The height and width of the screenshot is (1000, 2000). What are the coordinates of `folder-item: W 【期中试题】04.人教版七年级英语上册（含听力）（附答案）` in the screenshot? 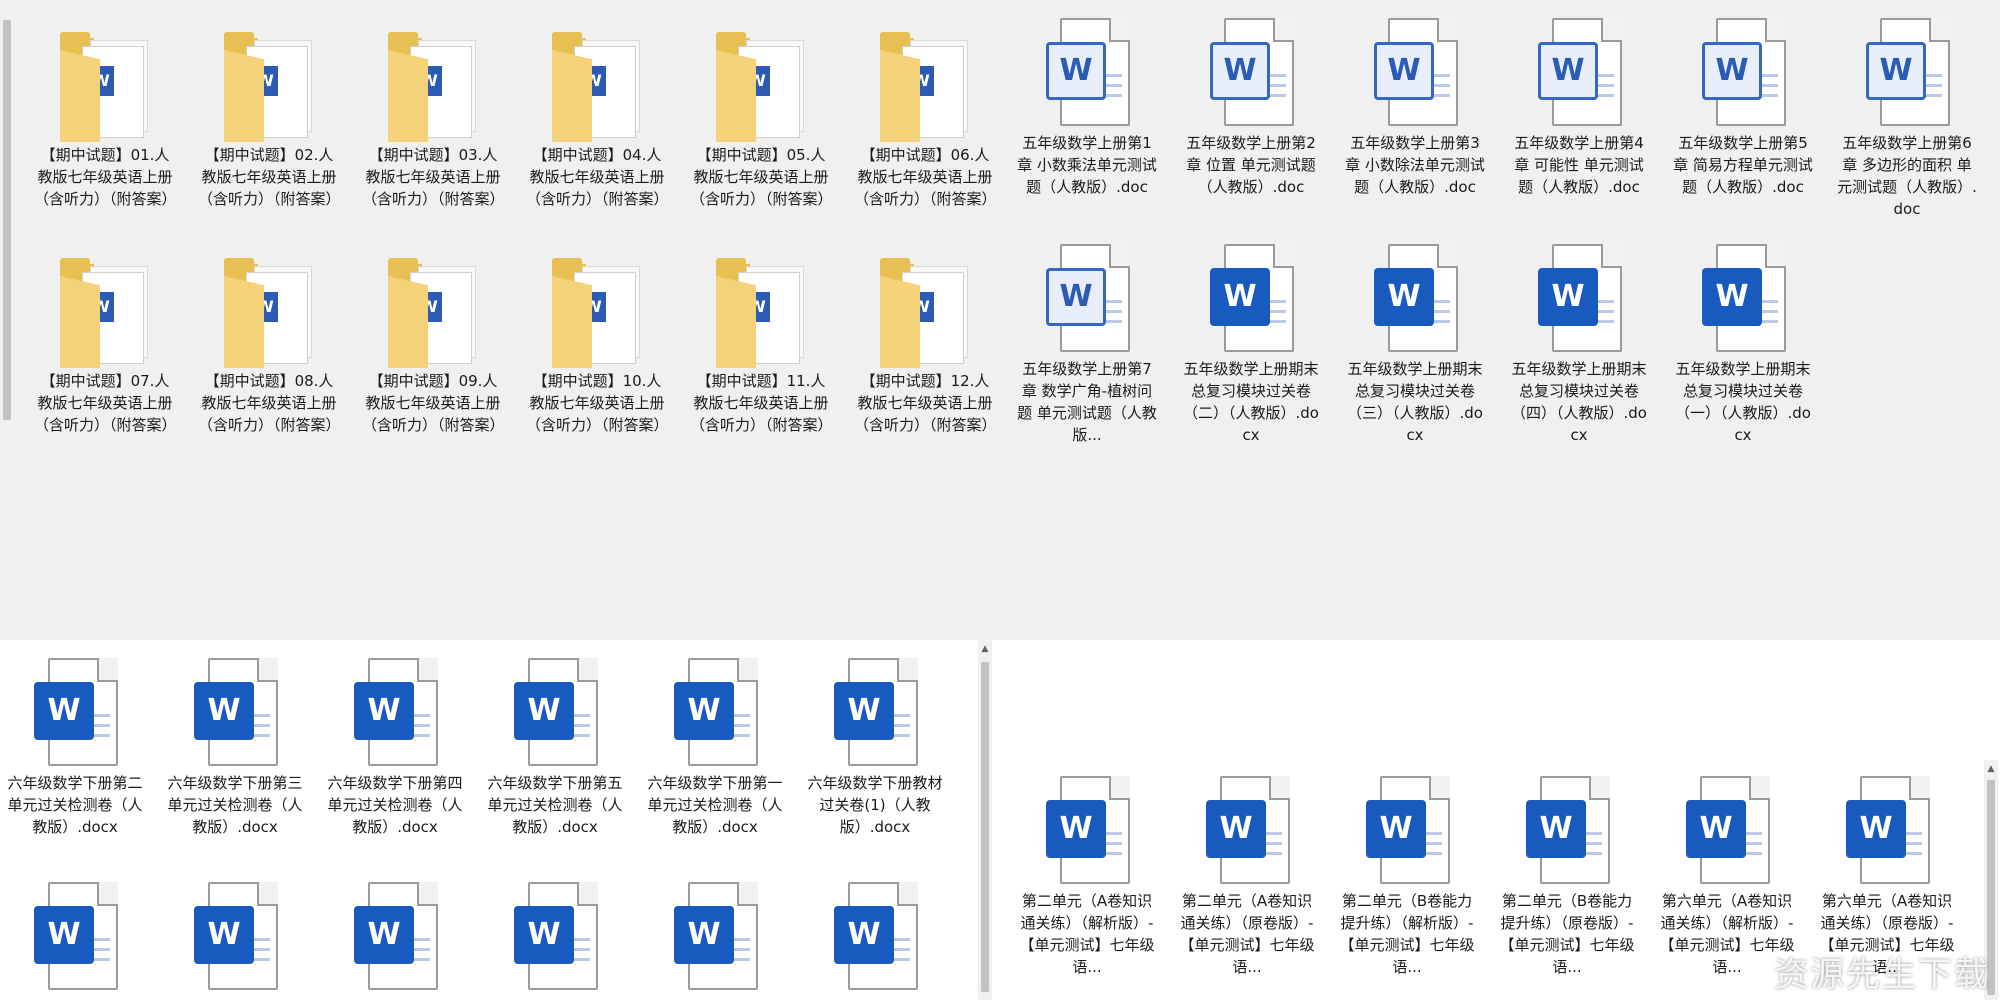 It's located at (597, 117).